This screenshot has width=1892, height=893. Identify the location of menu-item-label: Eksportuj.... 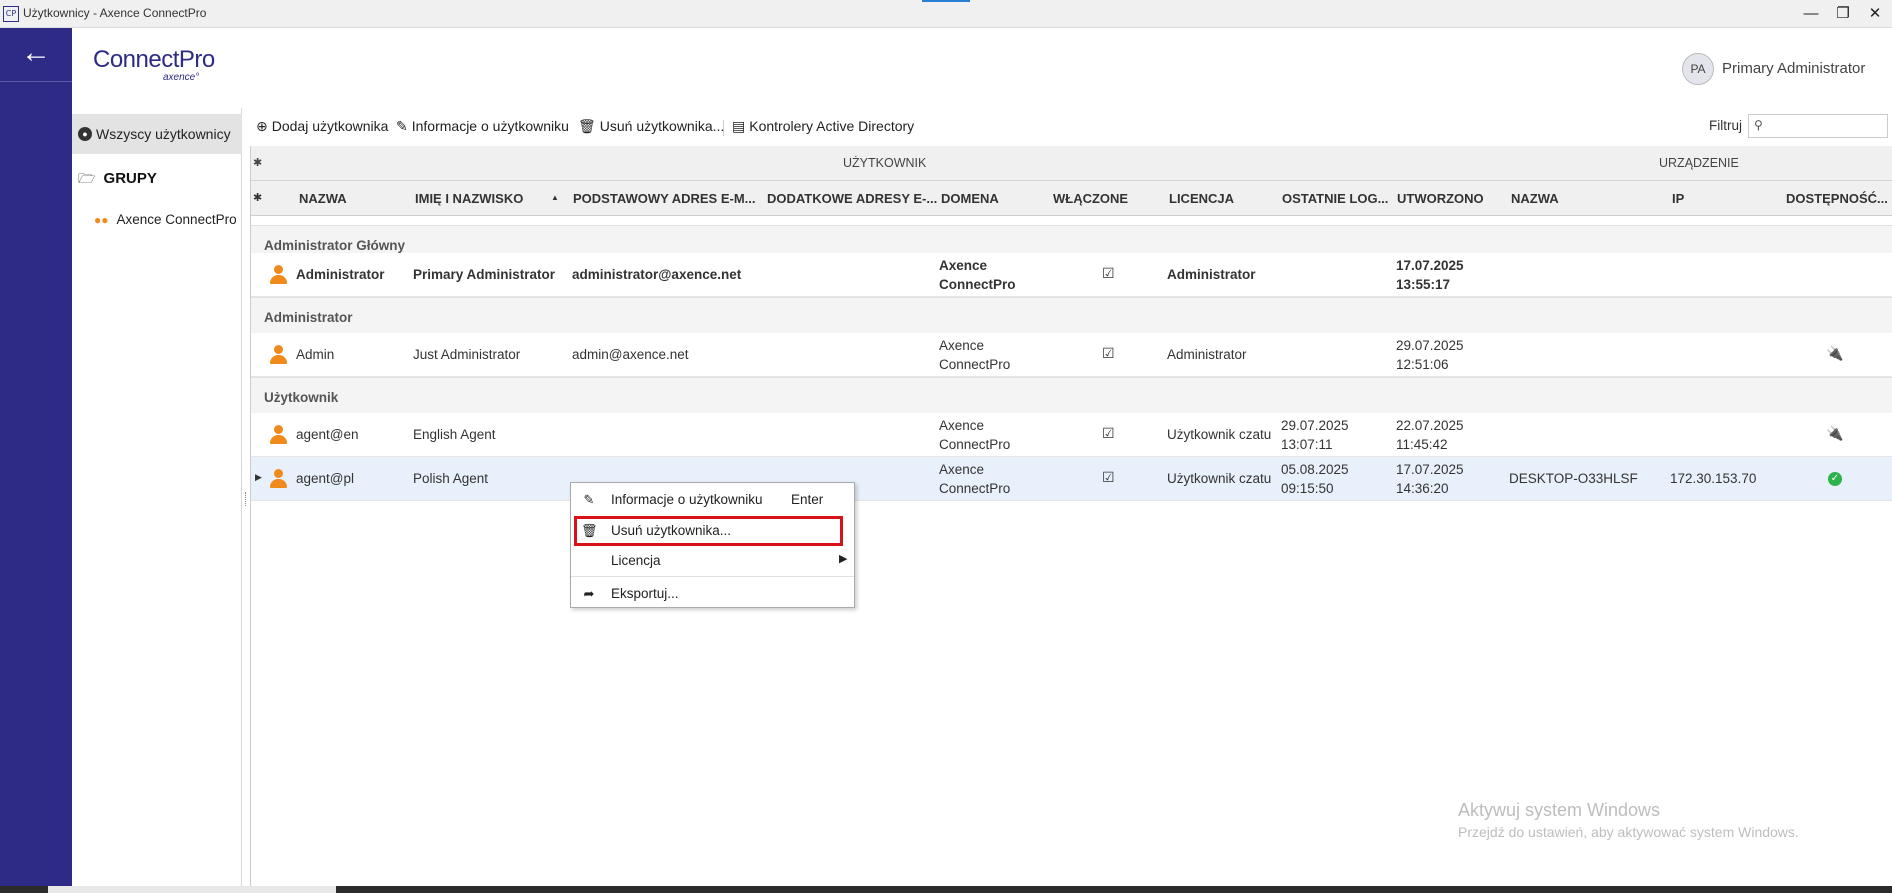
(645, 593).